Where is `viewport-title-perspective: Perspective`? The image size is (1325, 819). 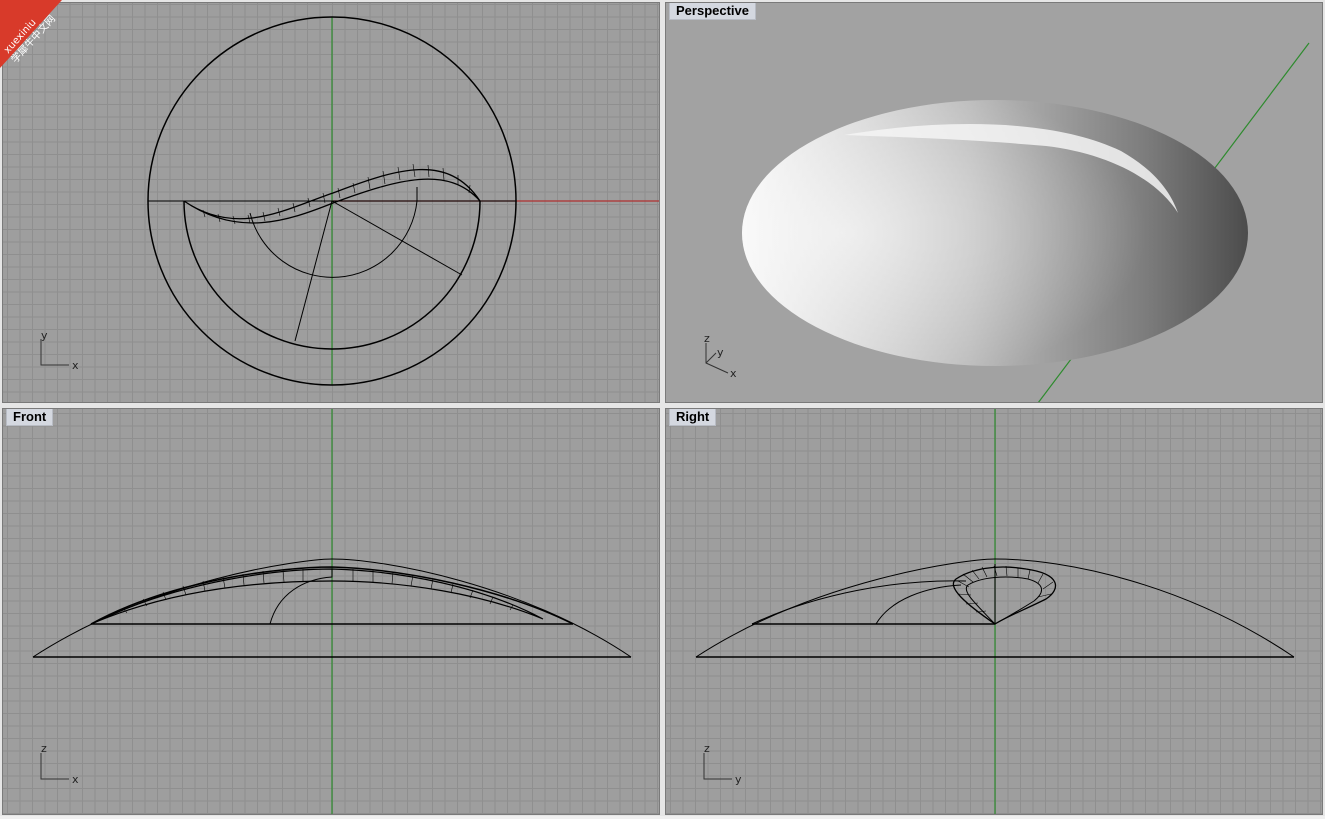
viewport-title-perspective: Perspective is located at coordinates (712, 11).